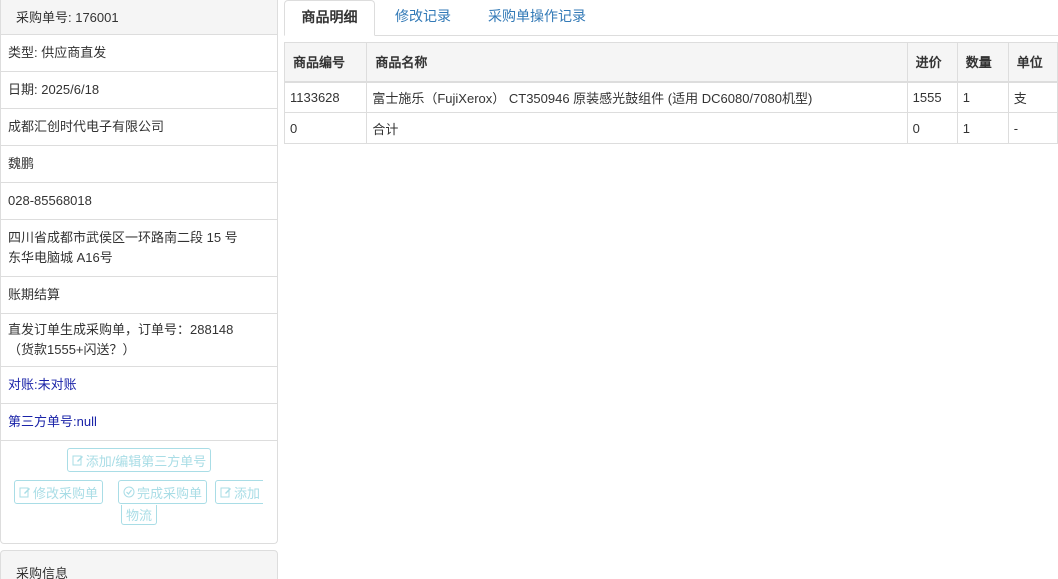 The width and height of the screenshot is (1058, 579). Describe the element at coordinates (139, 422) in the screenshot. I see `third-party-number: 第三方单号: null` at that location.